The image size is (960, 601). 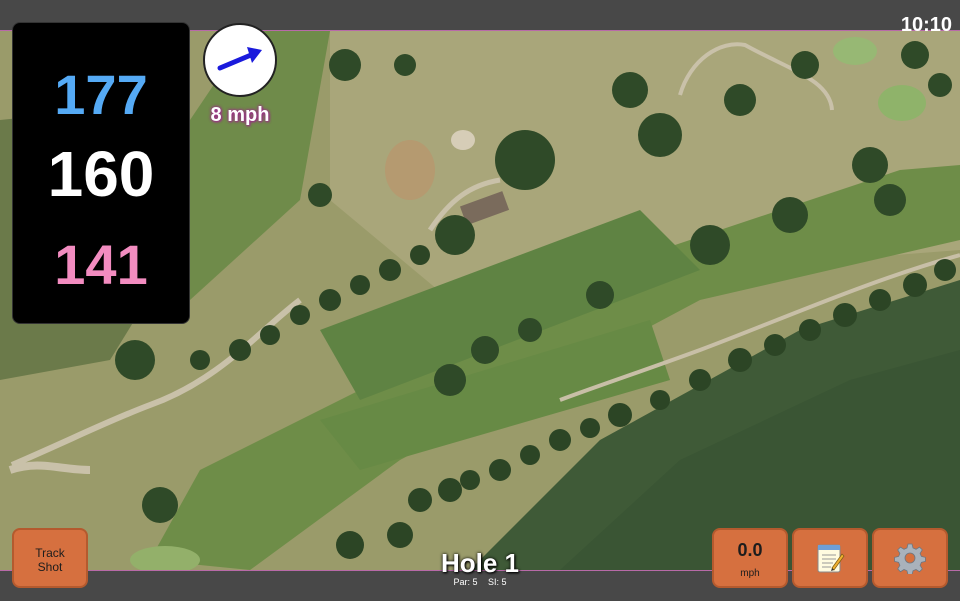 What do you see at coordinates (497, 582) in the screenshot?
I see `stroke-index-label: SI: 5` at bounding box center [497, 582].